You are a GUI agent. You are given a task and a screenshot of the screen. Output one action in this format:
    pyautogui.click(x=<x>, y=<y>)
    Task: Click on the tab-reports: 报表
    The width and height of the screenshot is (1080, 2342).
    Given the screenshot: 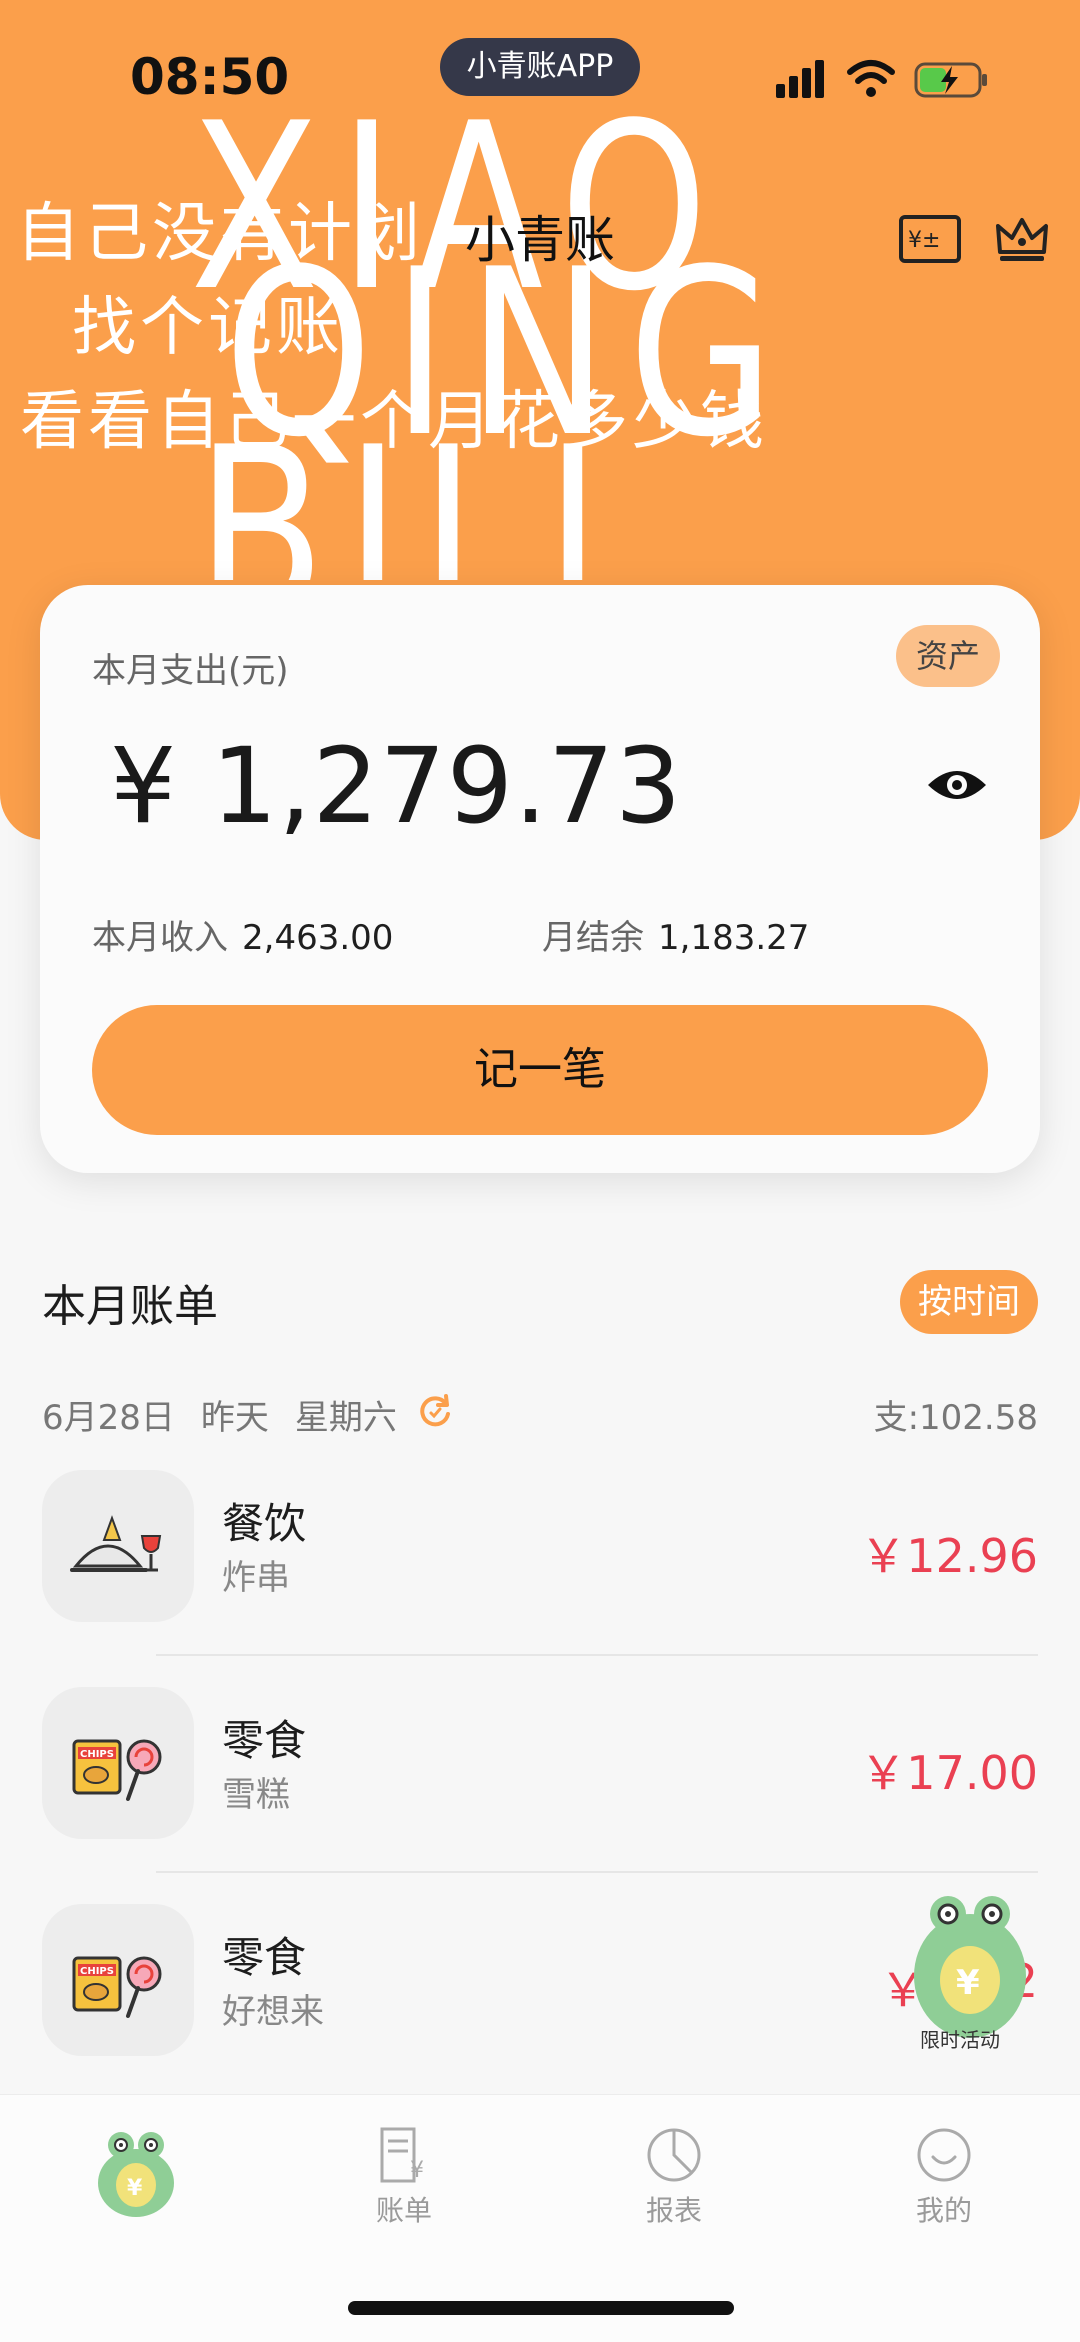 What is the action you would take?
    pyautogui.click(x=674, y=2177)
    